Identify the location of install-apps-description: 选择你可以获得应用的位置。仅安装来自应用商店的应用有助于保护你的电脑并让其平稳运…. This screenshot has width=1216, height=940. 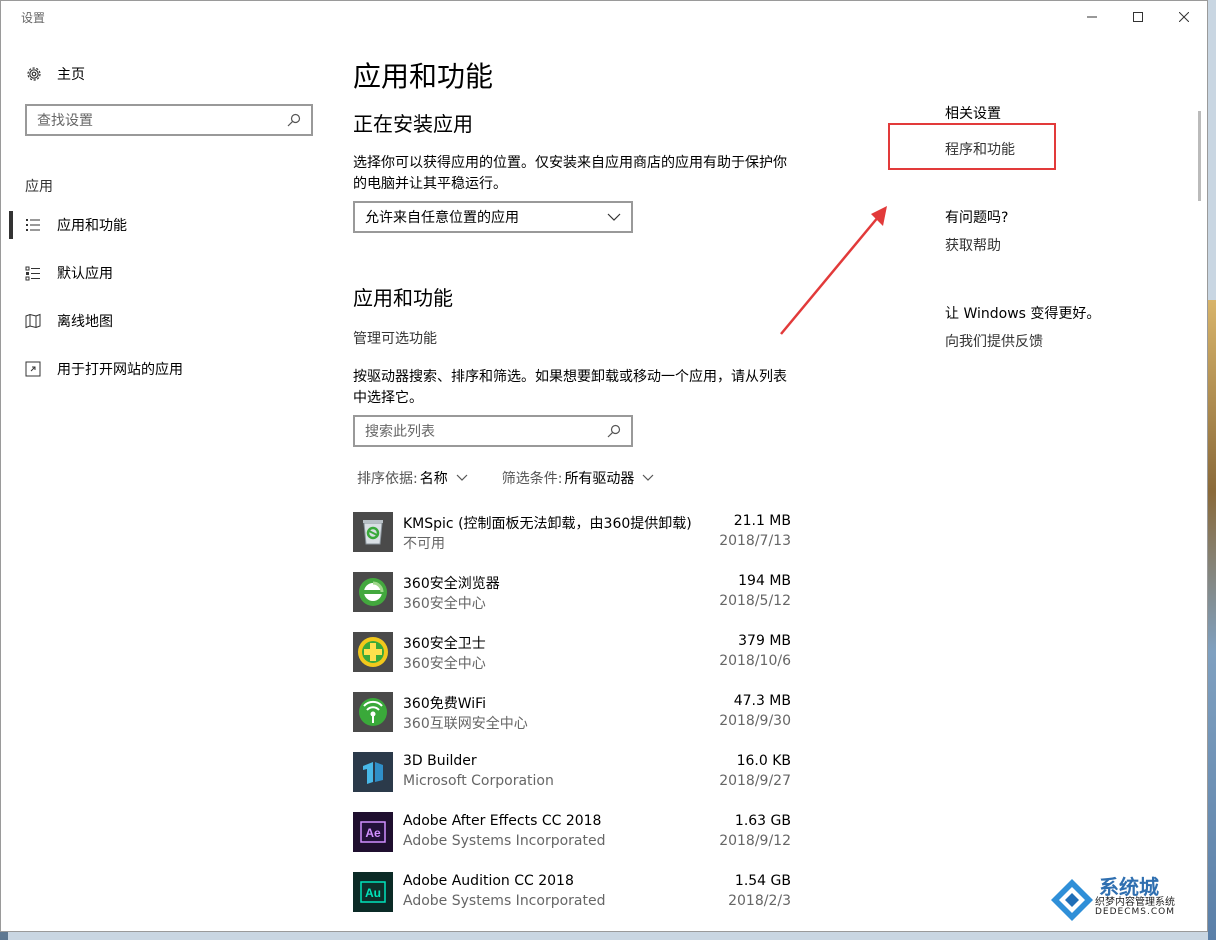
(570, 173).